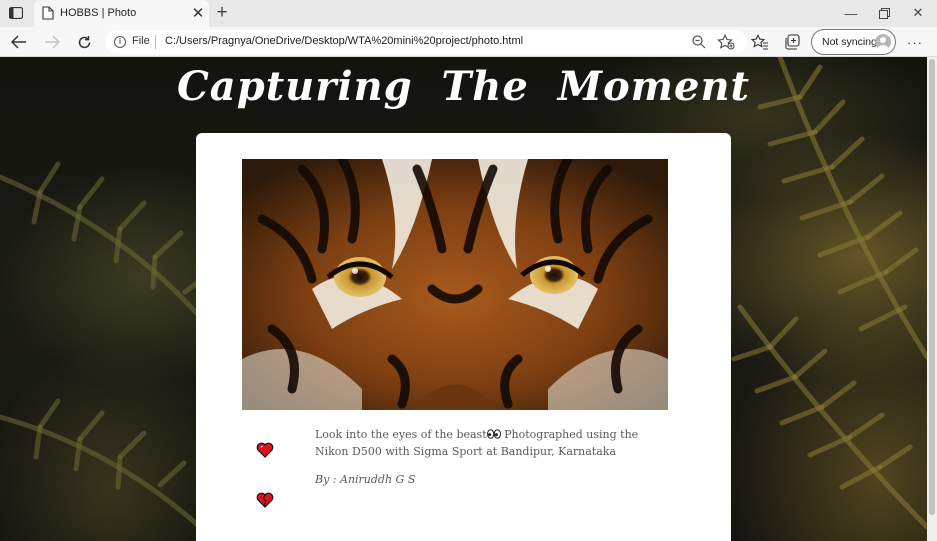  Describe the element at coordinates (16, 13) in the screenshot. I see `window-menu-icon` at that location.